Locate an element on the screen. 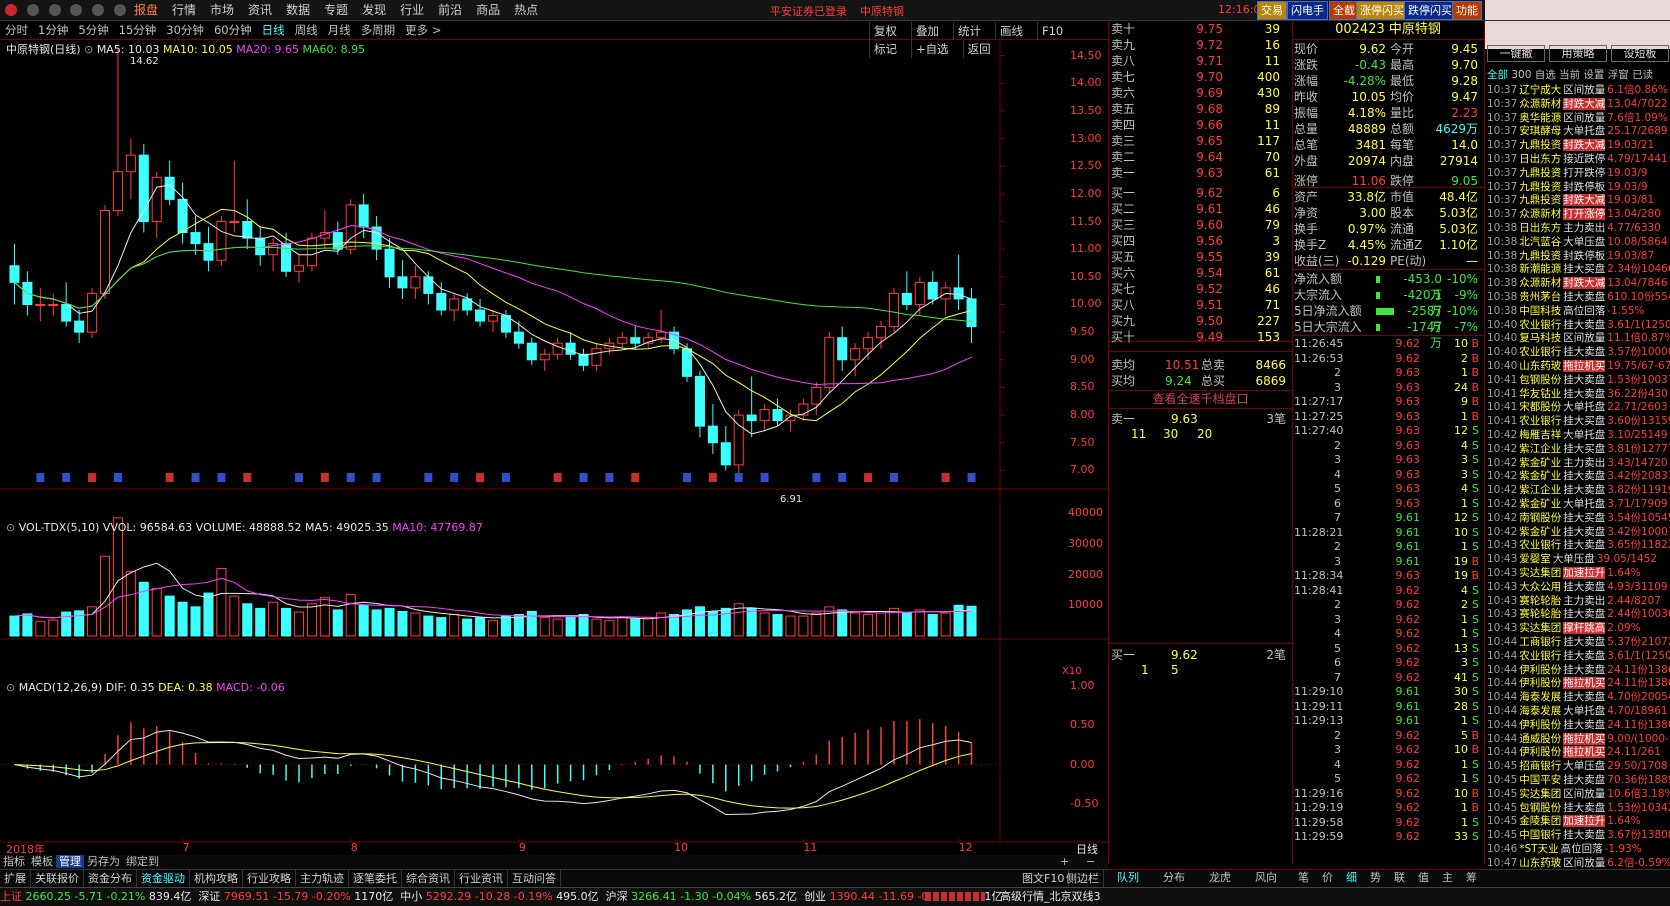 The width and height of the screenshot is (1670, 906). tab-bind: 绑定到 is located at coordinates (142, 861).